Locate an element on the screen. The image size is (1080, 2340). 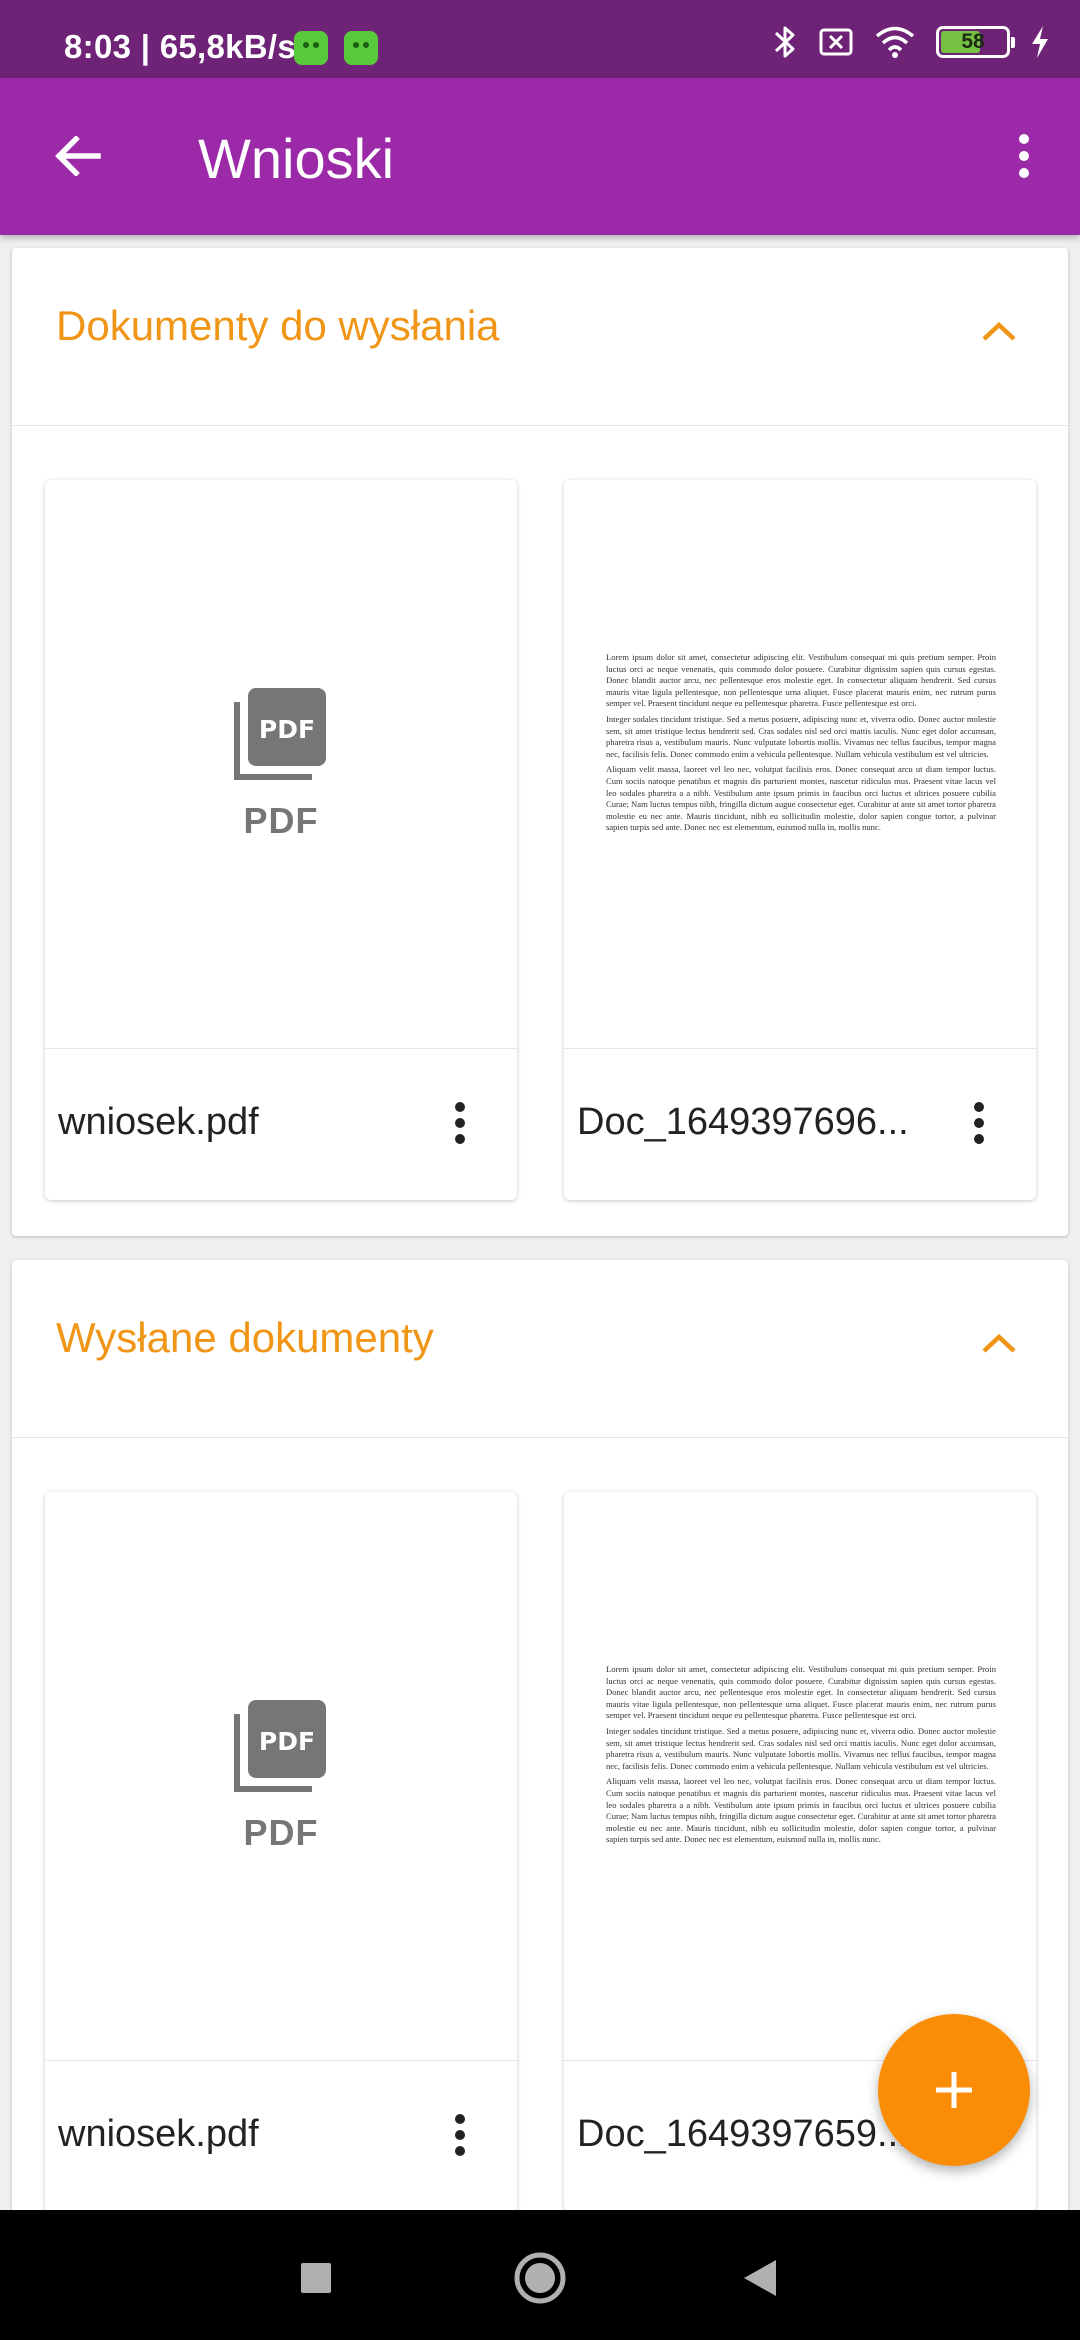
recents-button is located at coordinates (316, 2278).